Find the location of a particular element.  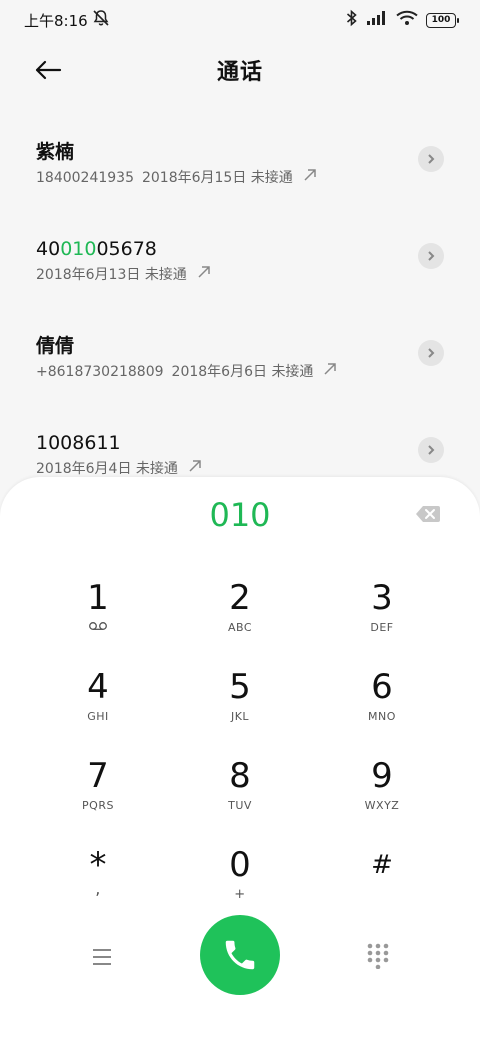

key-digit: 7 is located at coordinates (98, 776).